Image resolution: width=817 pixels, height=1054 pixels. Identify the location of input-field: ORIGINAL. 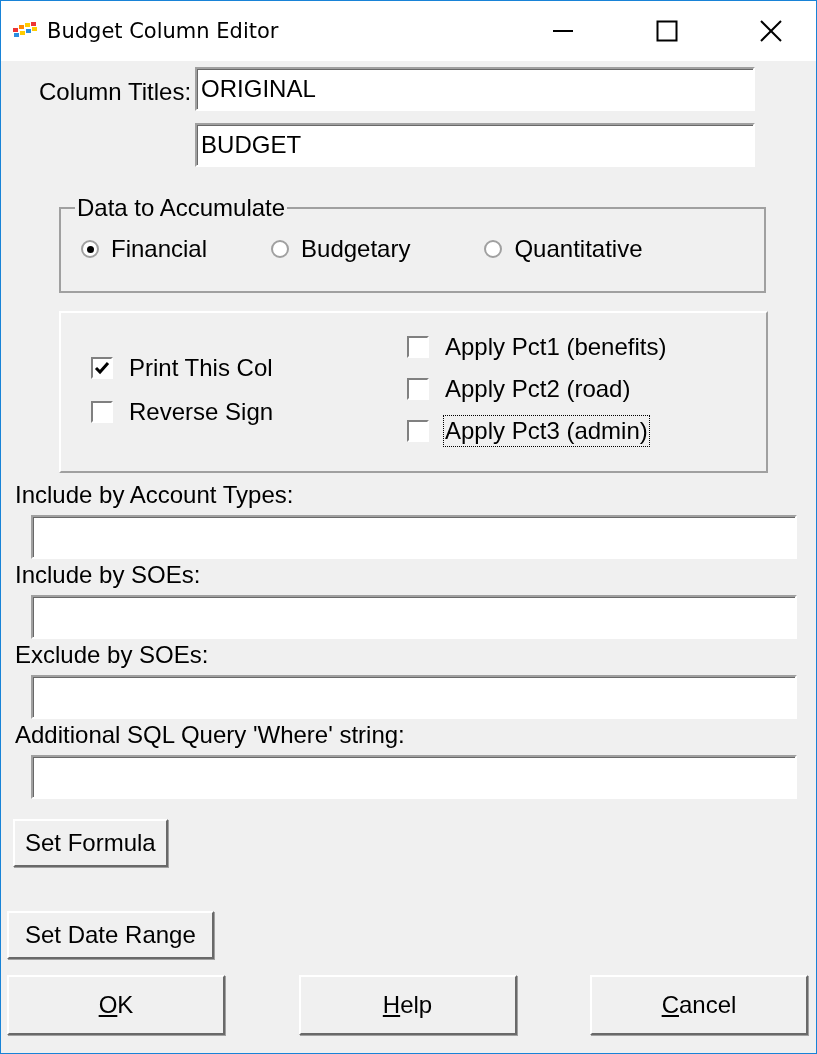
(475, 89).